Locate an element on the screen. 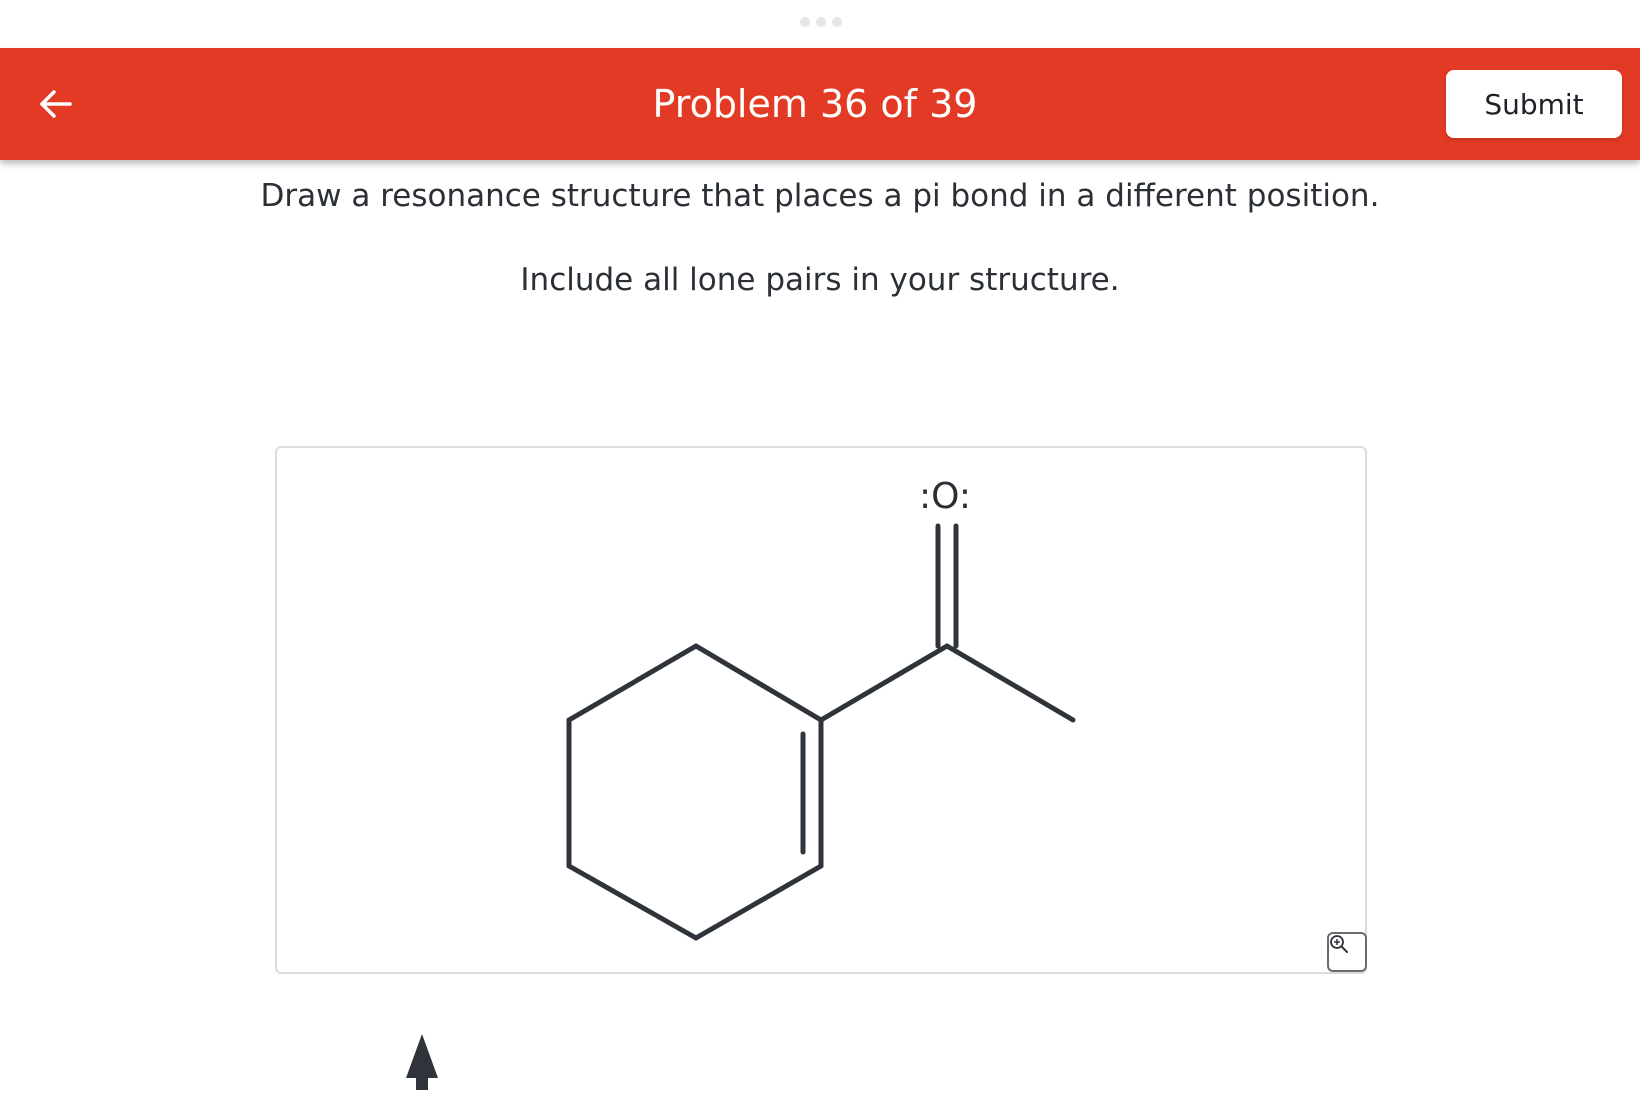 Image resolution: width=1640 pixels, height=1094 pixels. zoom-in-icon is located at coordinates (1339, 944).